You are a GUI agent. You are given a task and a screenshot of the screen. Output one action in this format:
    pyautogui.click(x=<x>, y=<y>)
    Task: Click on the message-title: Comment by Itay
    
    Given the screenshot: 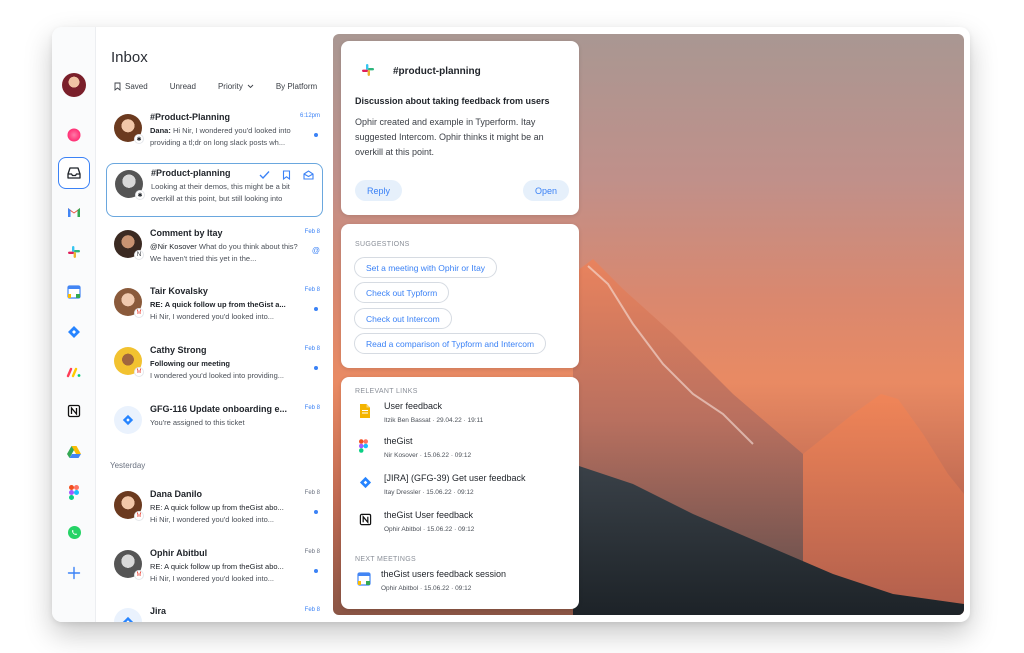 What is the action you would take?
    pyautogui.click(x=186, y=233)
    